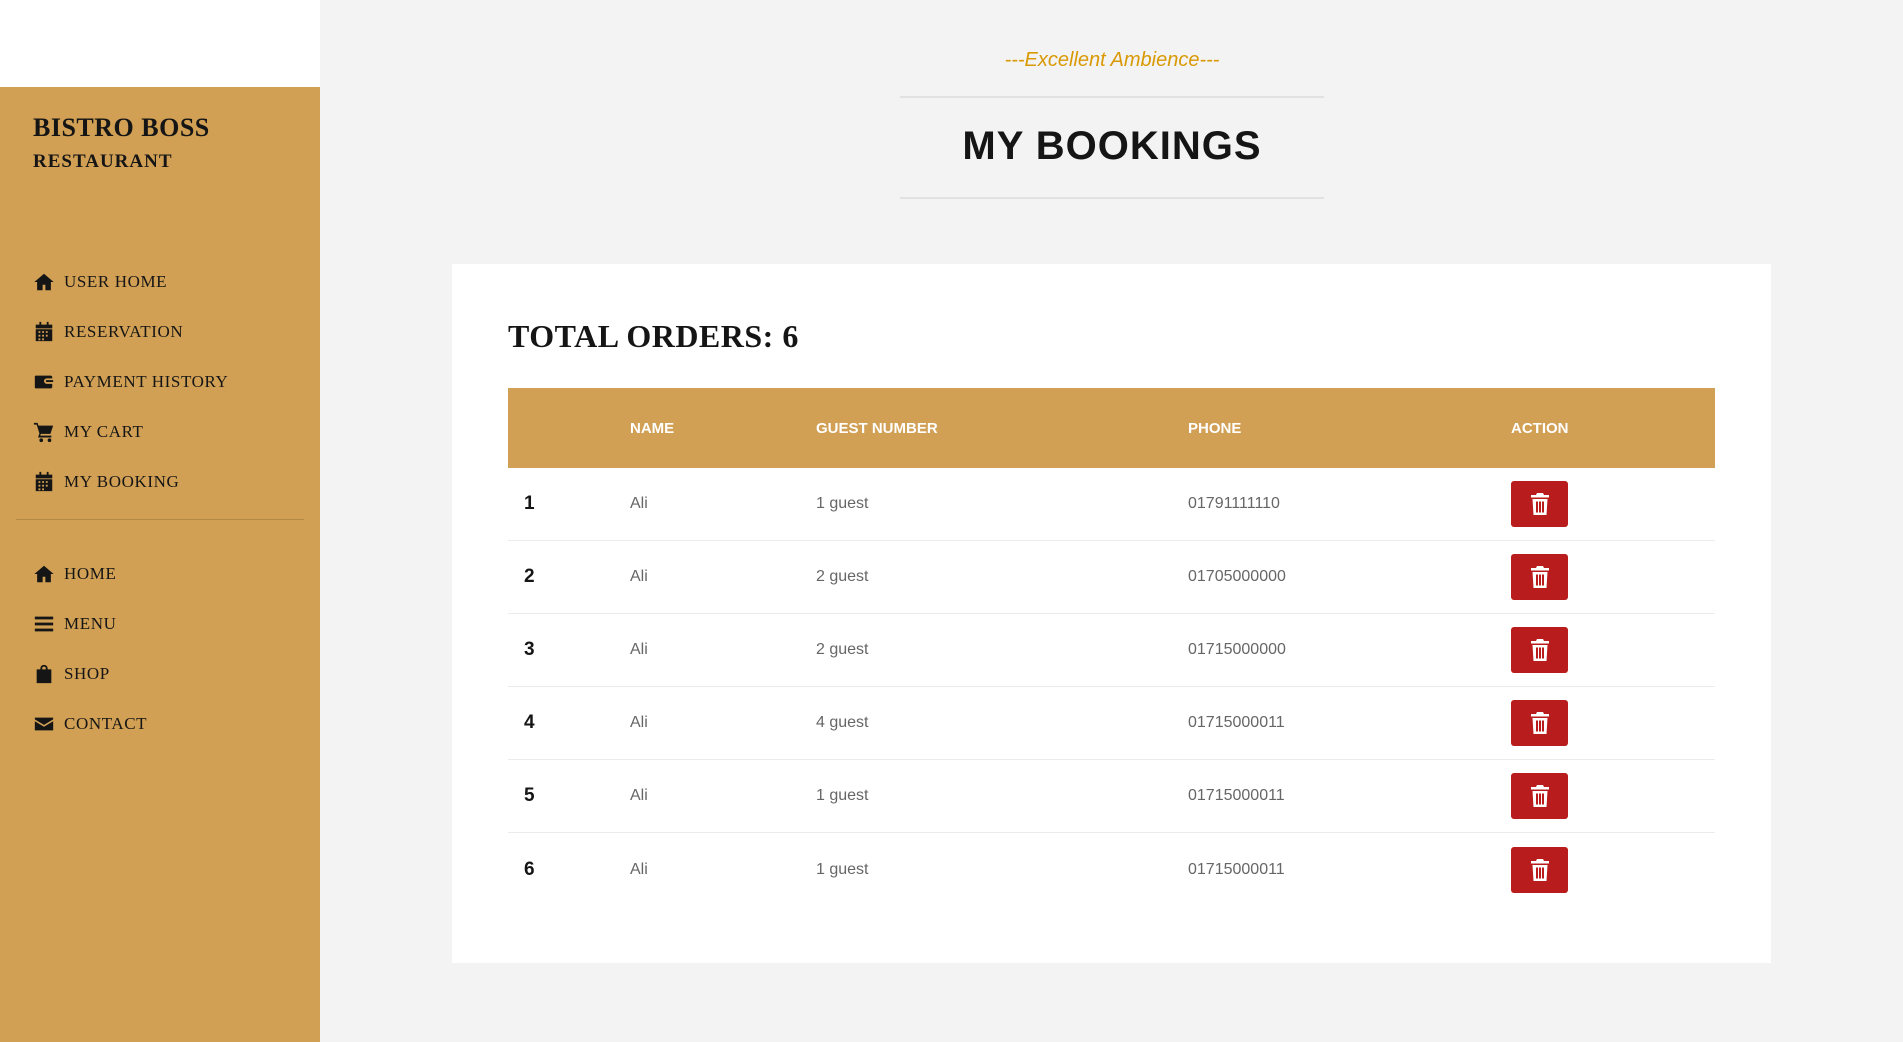  I want to click on row-phone: 01705000000, so click(1237, 576).